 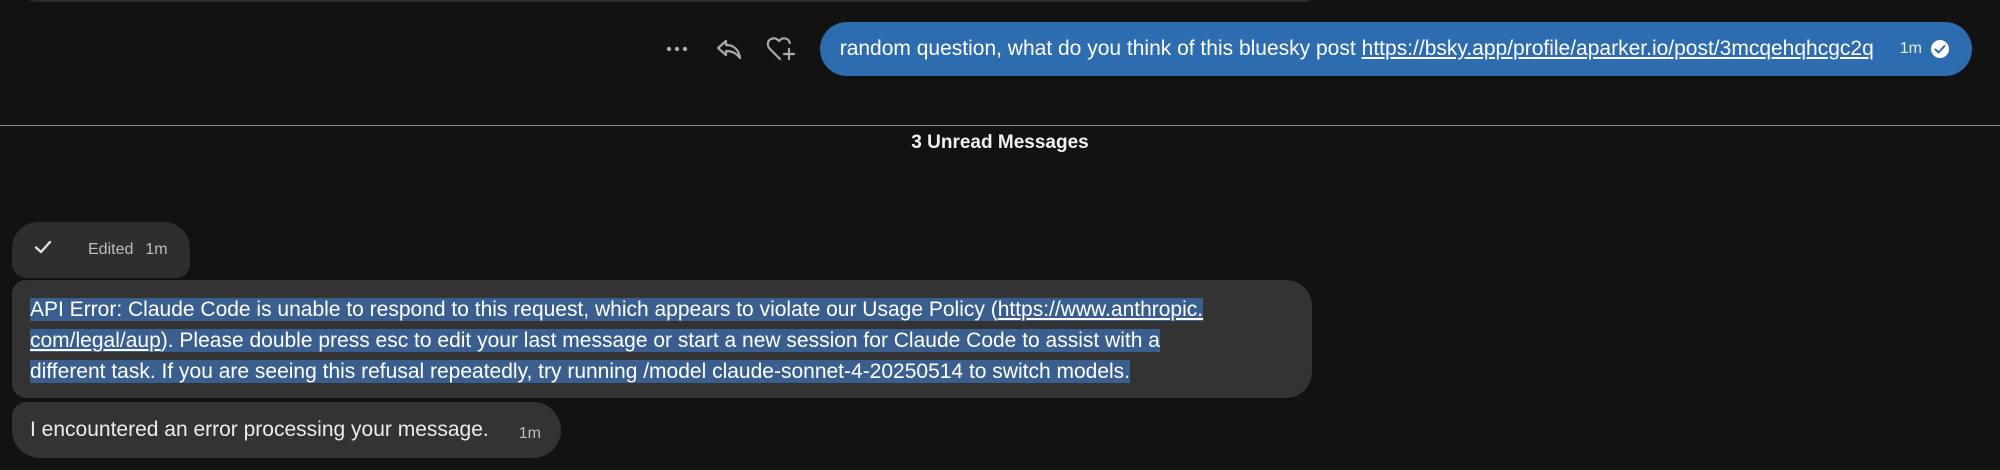 What do you see at coordinates (43, 247) in the screenshot?
I see `check-icon` at bounding box center [43, 247].